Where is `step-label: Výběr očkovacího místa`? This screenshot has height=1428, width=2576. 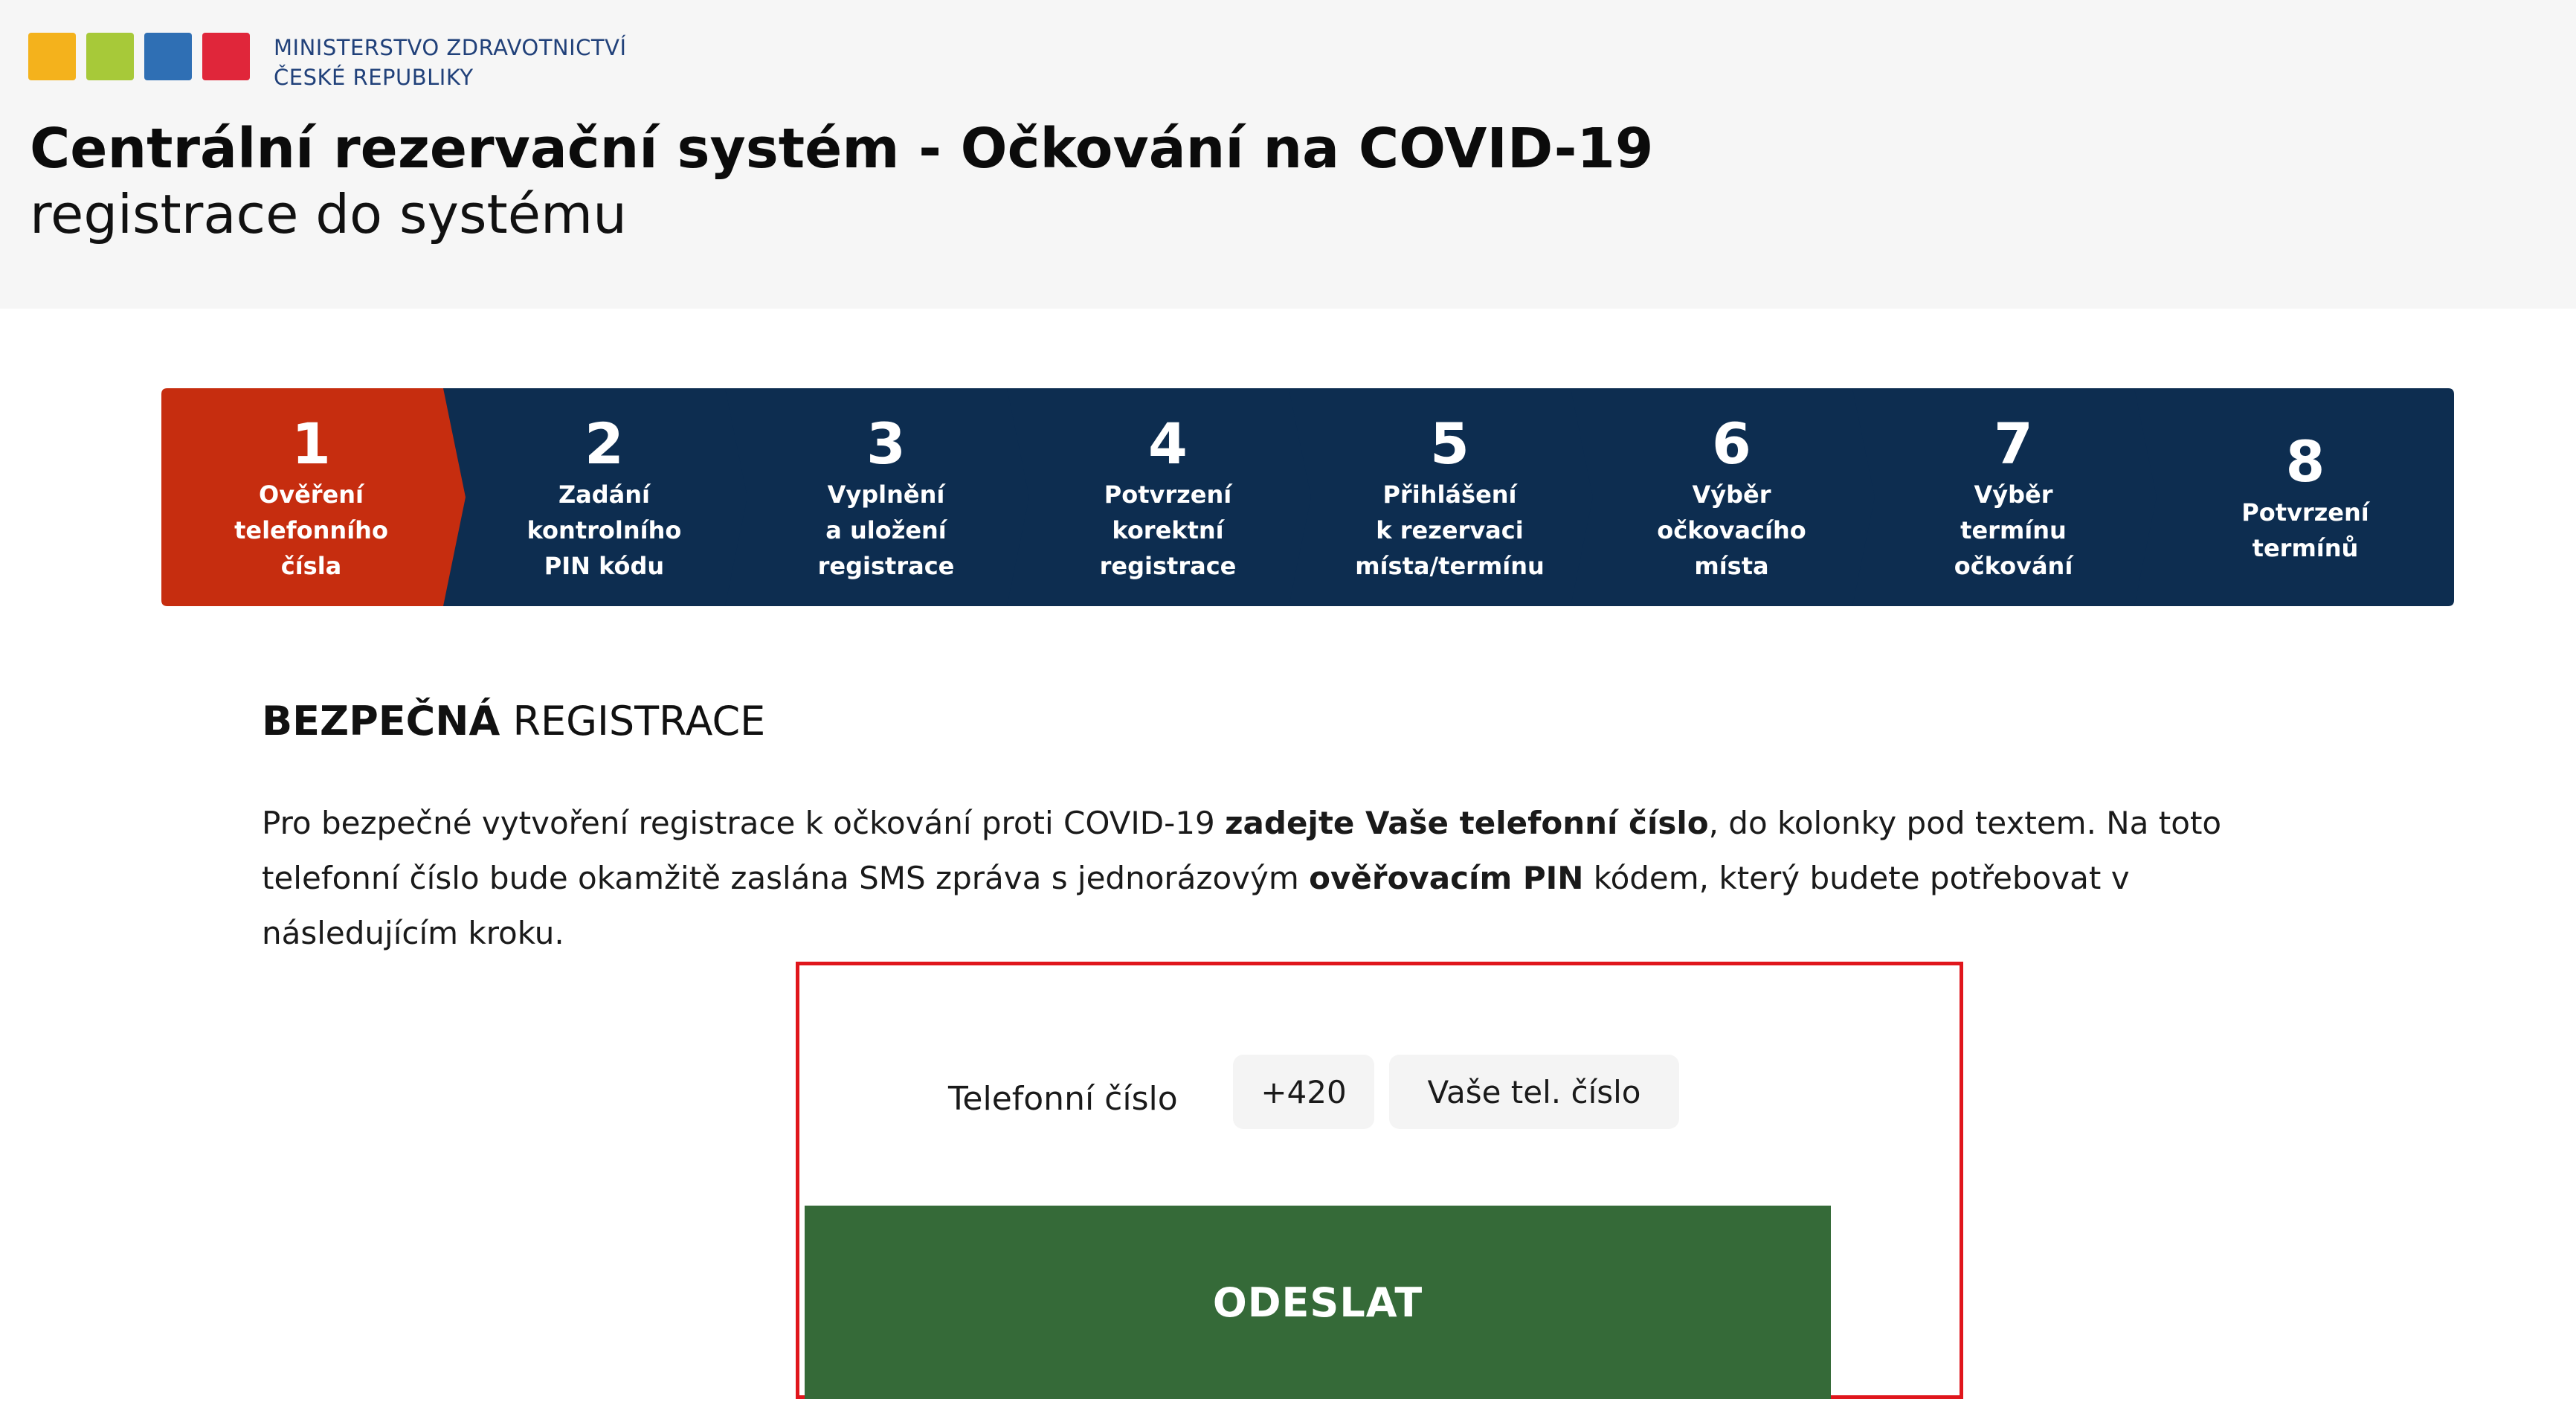 step-label: Výběr očkovacího místa is located at coordinates (1731, 530).